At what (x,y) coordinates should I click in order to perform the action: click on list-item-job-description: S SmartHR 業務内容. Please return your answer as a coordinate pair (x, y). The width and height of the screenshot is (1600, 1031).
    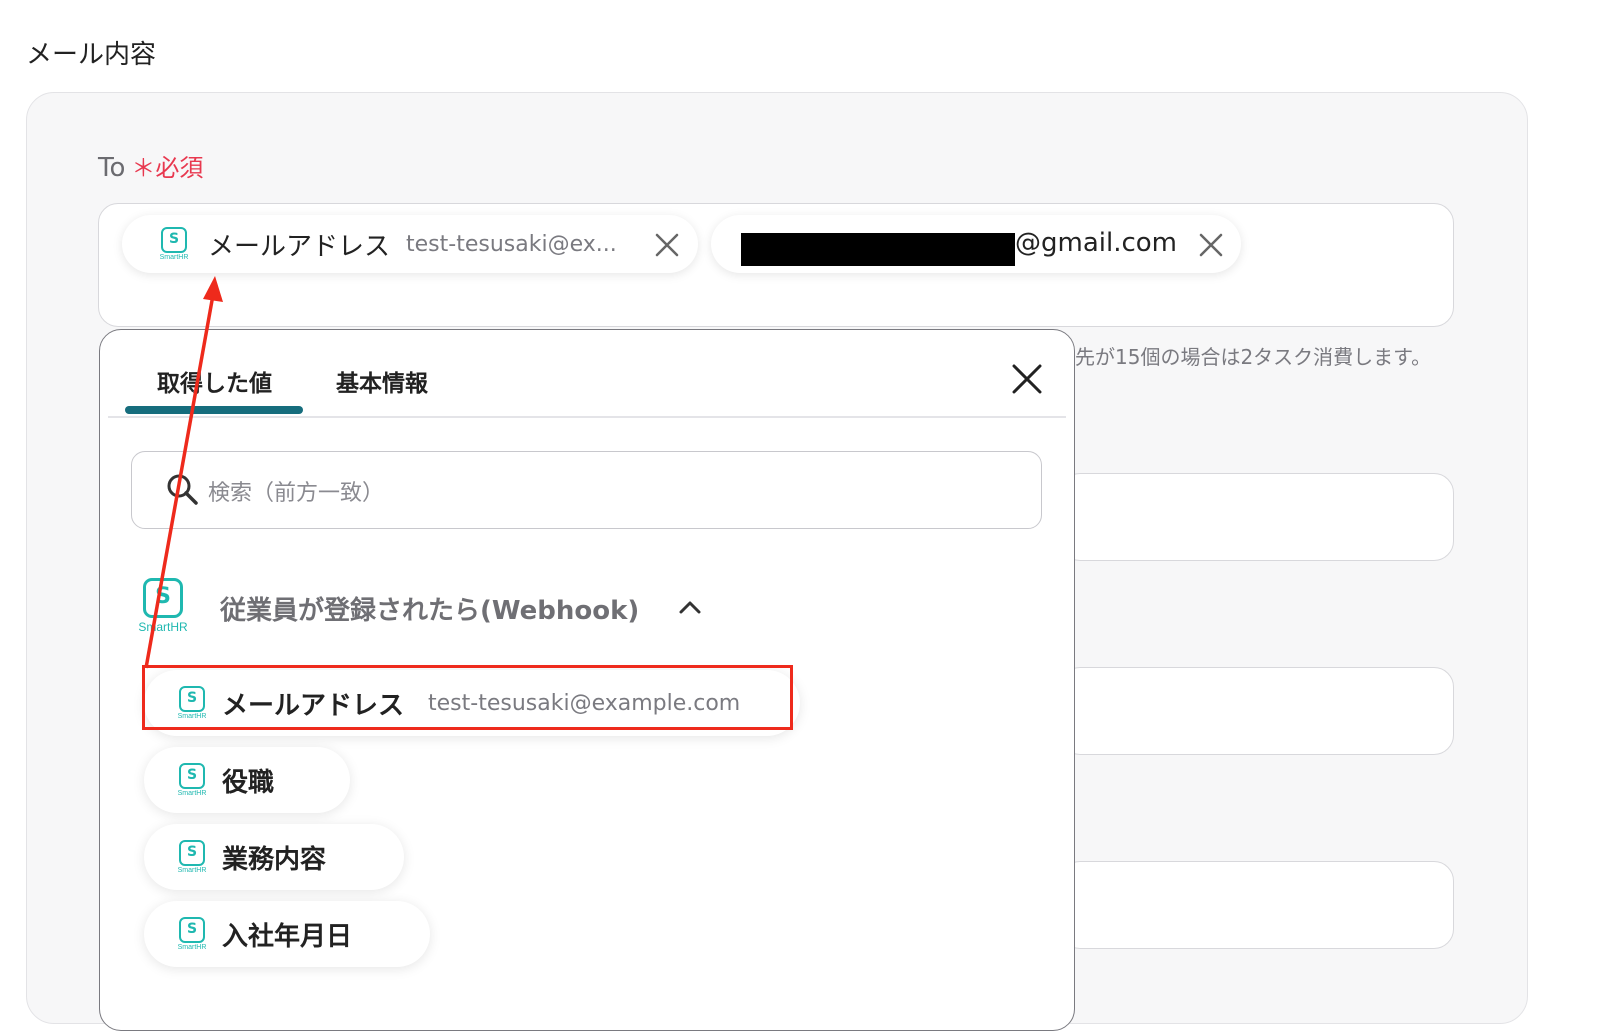
    Looking at the image, I should click on (274, 857).